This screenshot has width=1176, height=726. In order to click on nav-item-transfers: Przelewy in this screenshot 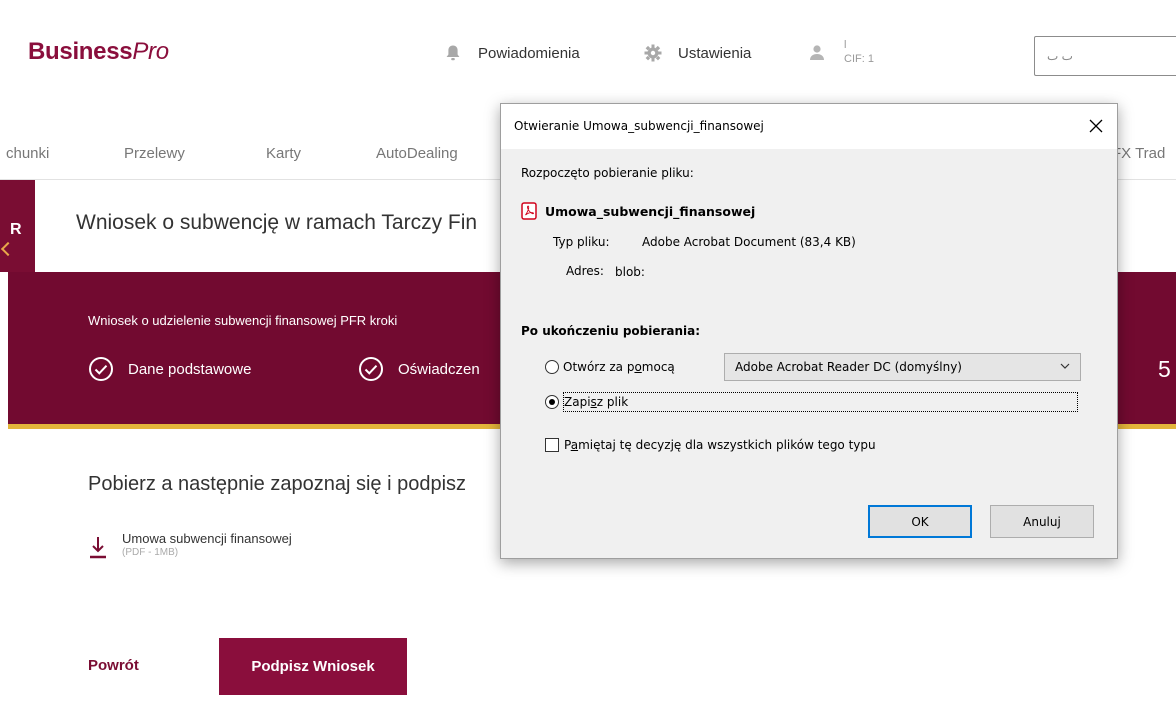, I will do `click(154, 153)`.